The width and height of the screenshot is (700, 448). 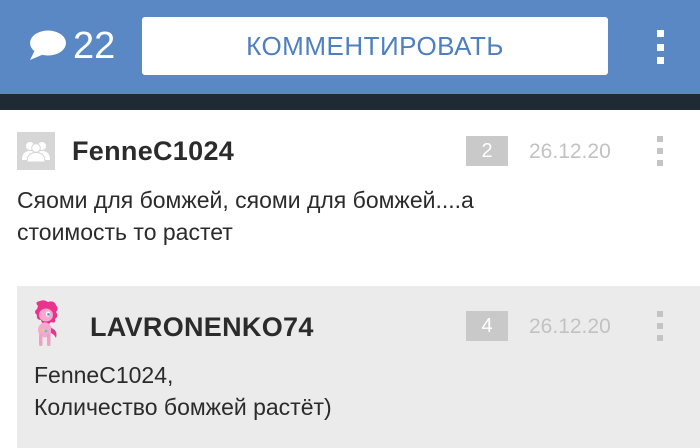 What do you see at coordinates (487, 326) in the screenshot?
I see `comment-rating: 4` at bounding box center [487, 326].